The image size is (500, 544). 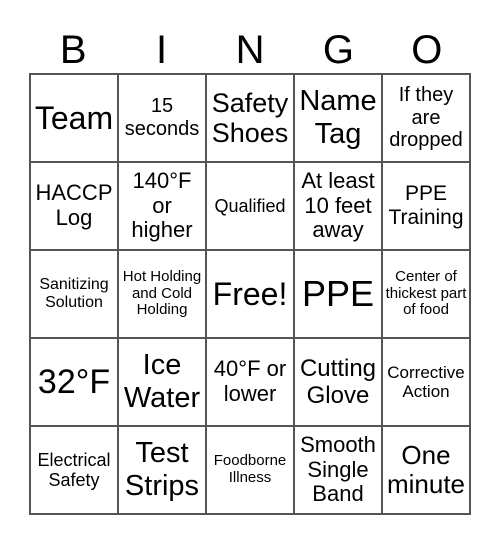 I want to click on header-letter: B, so click(x=73, y=50).